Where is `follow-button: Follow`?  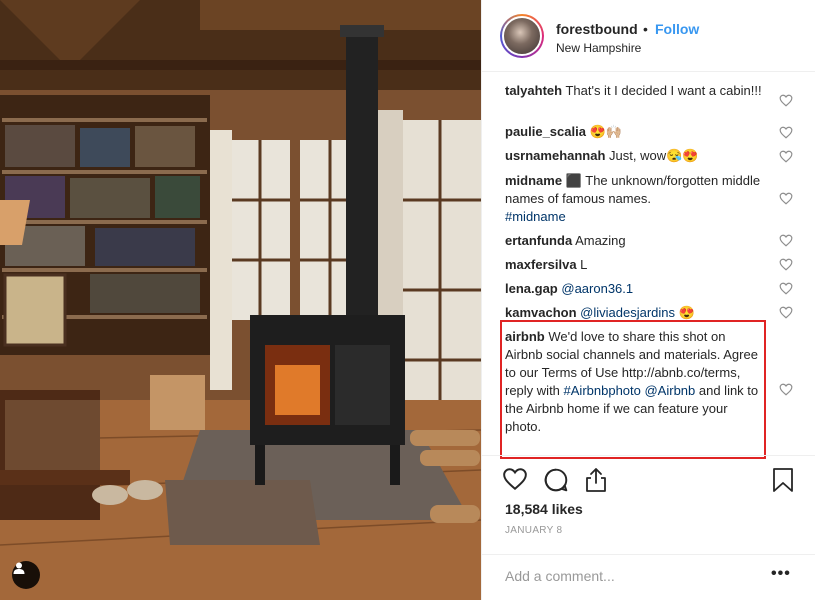 follow-button: Follow is located at coordinates (677, 29).